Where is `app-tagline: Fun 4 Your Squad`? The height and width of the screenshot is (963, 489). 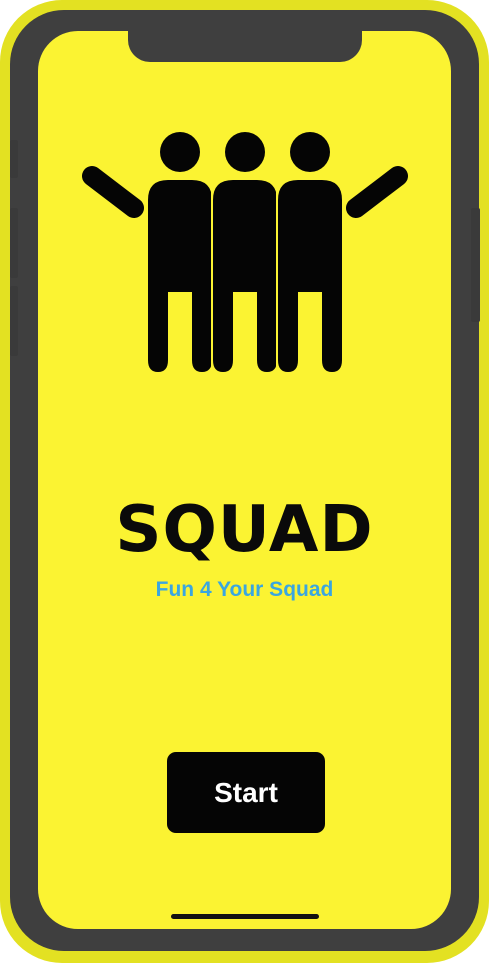
app-tagline: Fun 4 Your Squad is located at coordinates (244, 589).